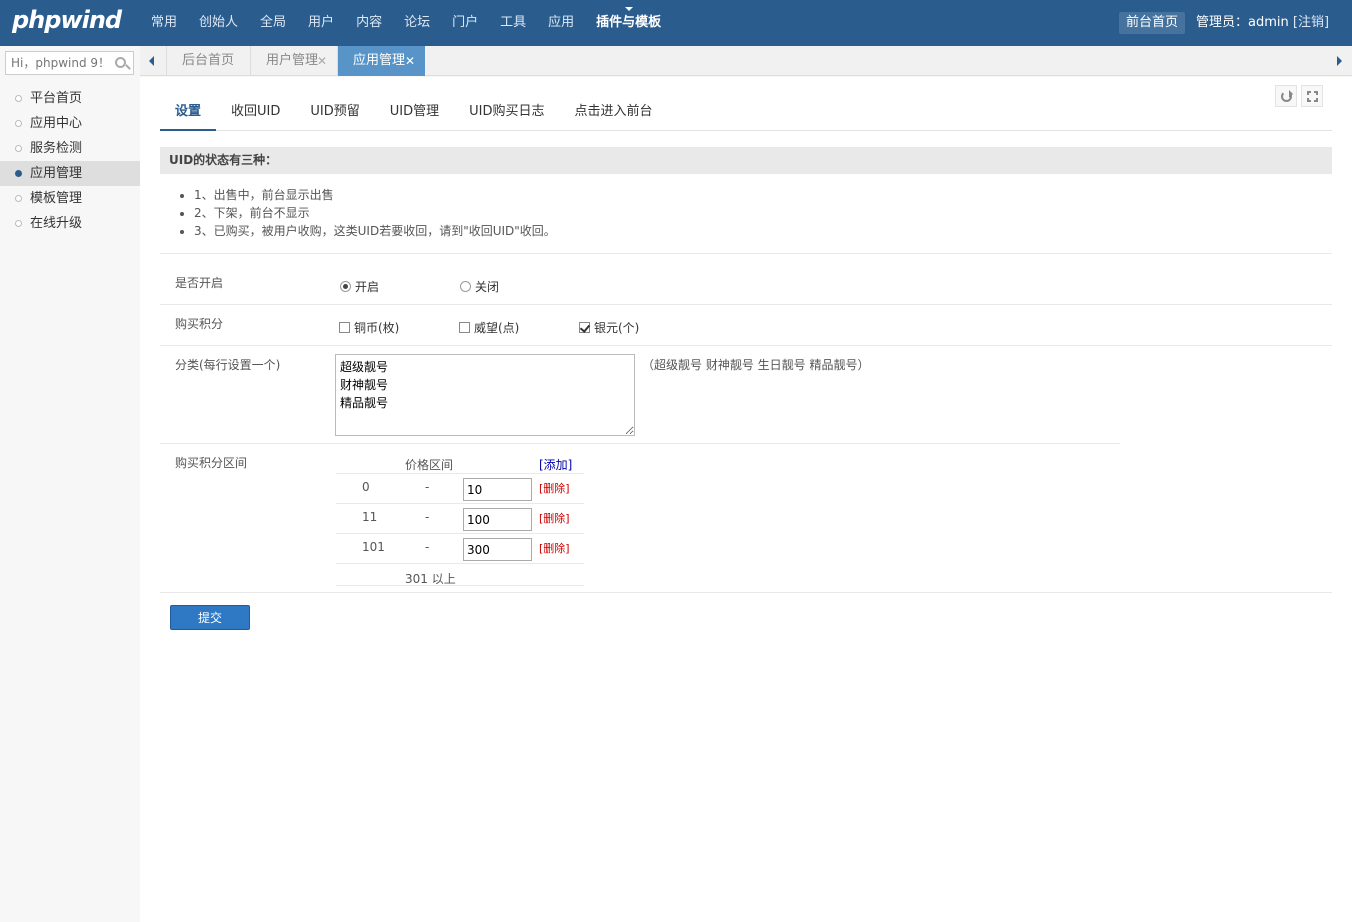 The image size is (1352, 922). What do you see at coordinates (417, 23) in the screenshot?
I see `nav-item-forum: 论坛` at bounding box center [417, 23].